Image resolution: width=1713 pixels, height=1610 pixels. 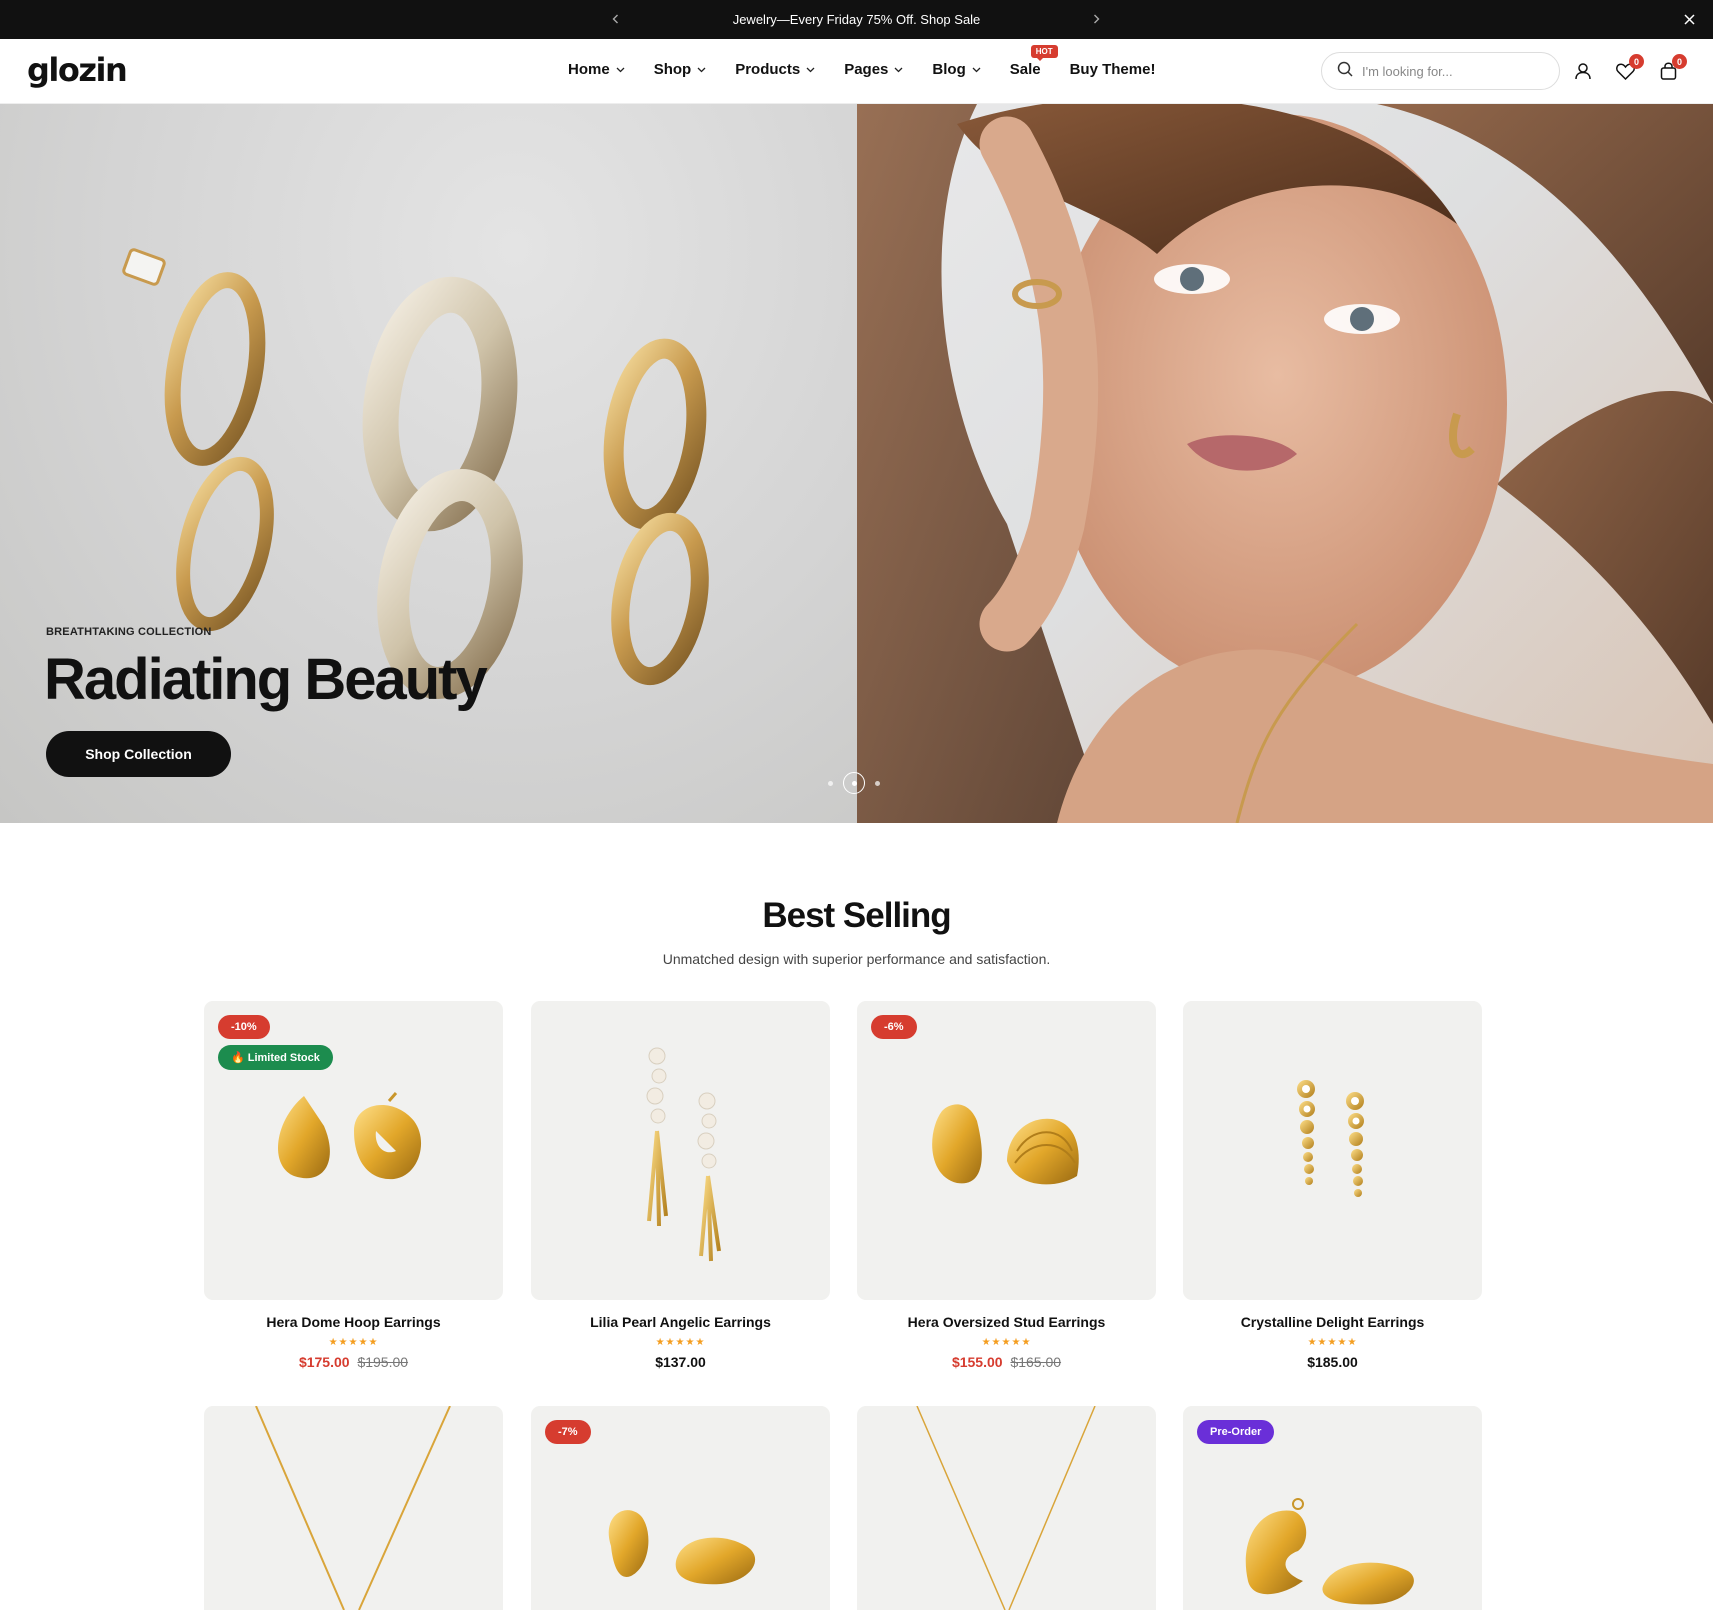 What do you see at coordinates (949, 69) in the screenshot?
I see `nav-label: Blog` at bounding box center [949, 69].